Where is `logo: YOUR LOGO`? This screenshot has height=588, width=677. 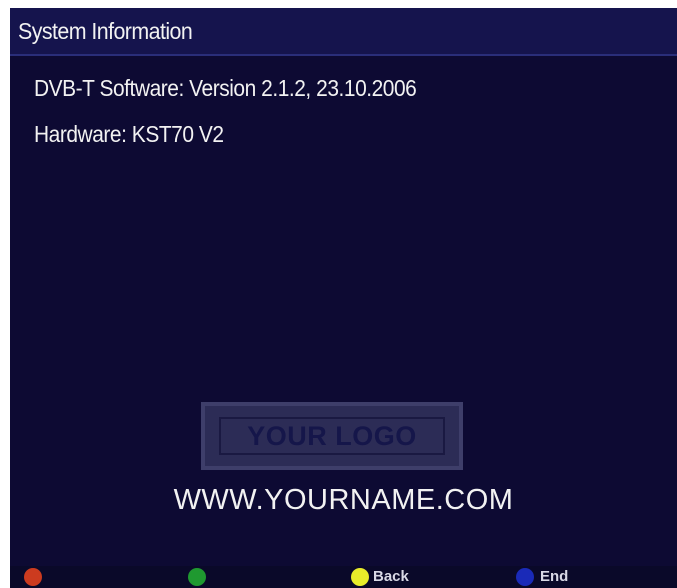
logo: YOUR LOGO is located at coordinates (332, 436).